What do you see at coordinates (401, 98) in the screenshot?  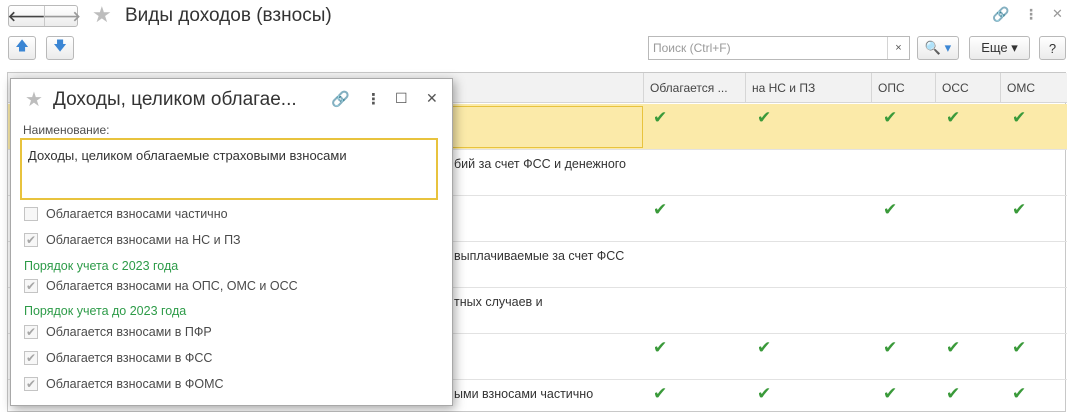 I see `maximize-icon: ☐` at bounding box center [401, 98].